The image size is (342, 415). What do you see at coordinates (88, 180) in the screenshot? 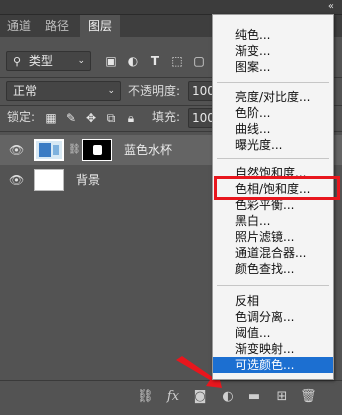
I see `layer-name: 背景` at bounding box center [88, 180].